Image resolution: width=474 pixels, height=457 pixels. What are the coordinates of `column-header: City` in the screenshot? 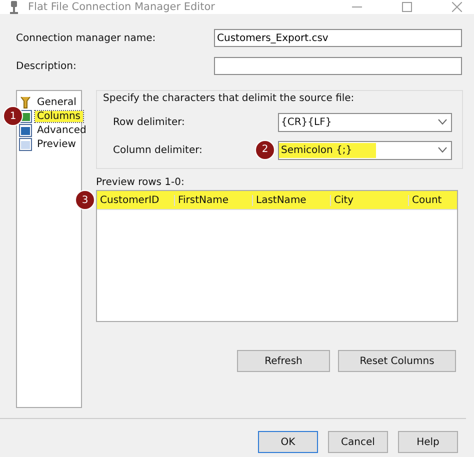 It's located at (370, 200).